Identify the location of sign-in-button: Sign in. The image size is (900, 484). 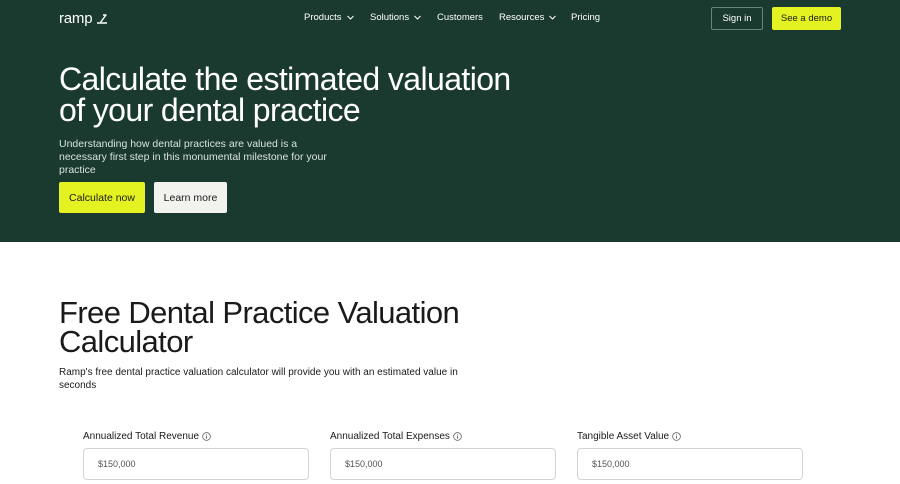
(737, 18).